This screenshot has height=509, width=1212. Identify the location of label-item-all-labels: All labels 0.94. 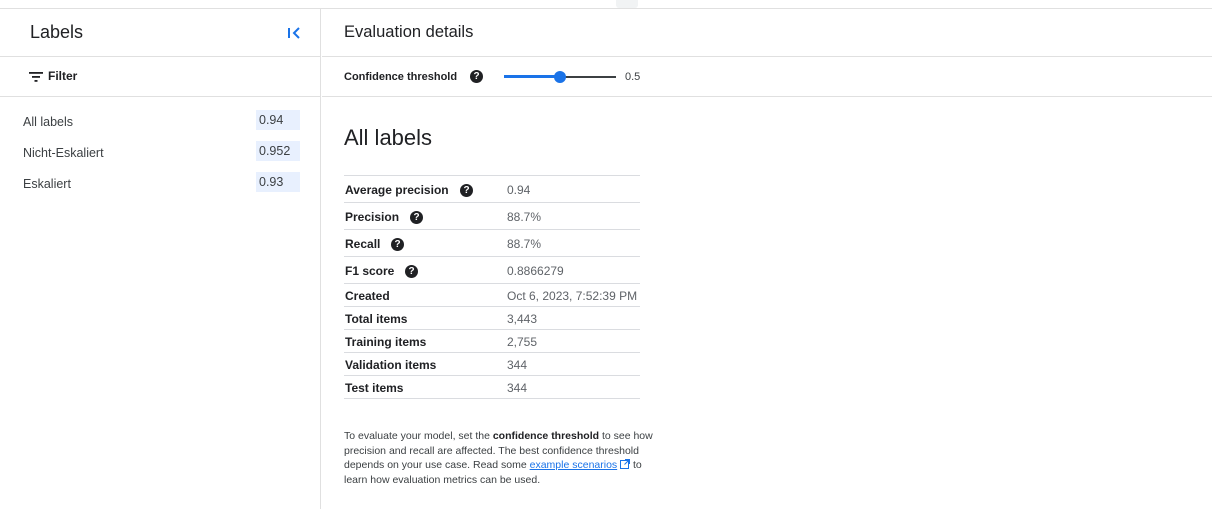
(160, 127).